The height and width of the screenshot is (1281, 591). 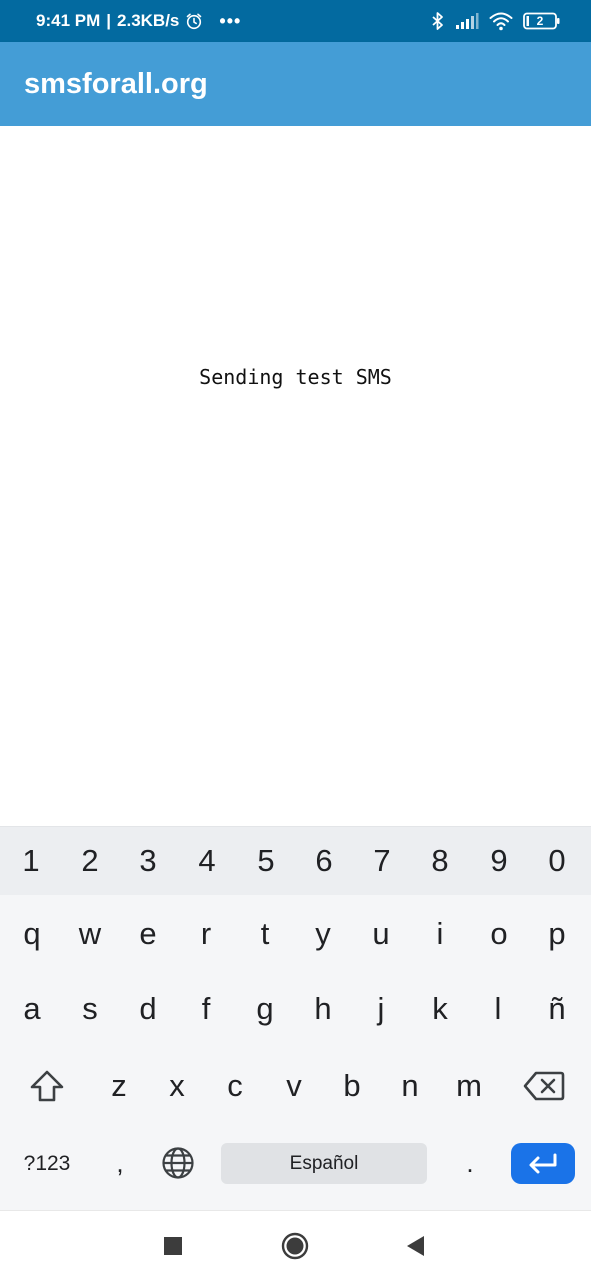 What do you see at coordinates (557, 1009) in the screenshot?
I see `key-n-tilde: ñ` at bounding box center [557, 1009].